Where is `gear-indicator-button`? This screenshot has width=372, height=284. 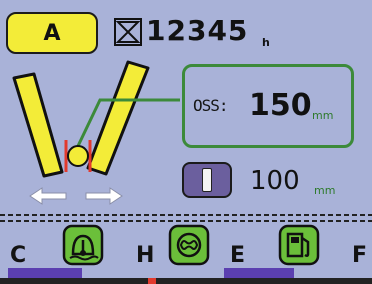 gear-indicator-button is located at coordinates (207, 180).